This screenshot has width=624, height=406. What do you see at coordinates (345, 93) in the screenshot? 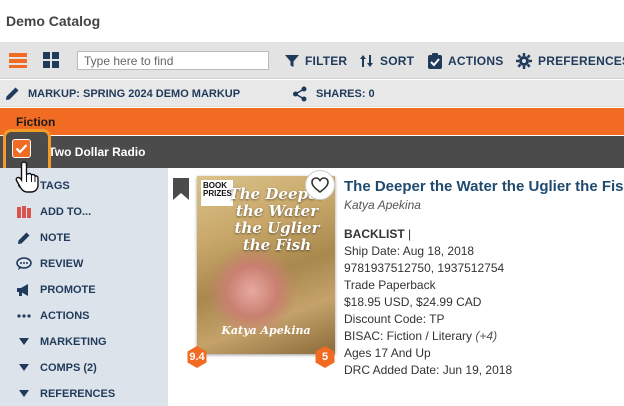
I see `shares-label: SHARES: 0` at bounding box center [345, 93].